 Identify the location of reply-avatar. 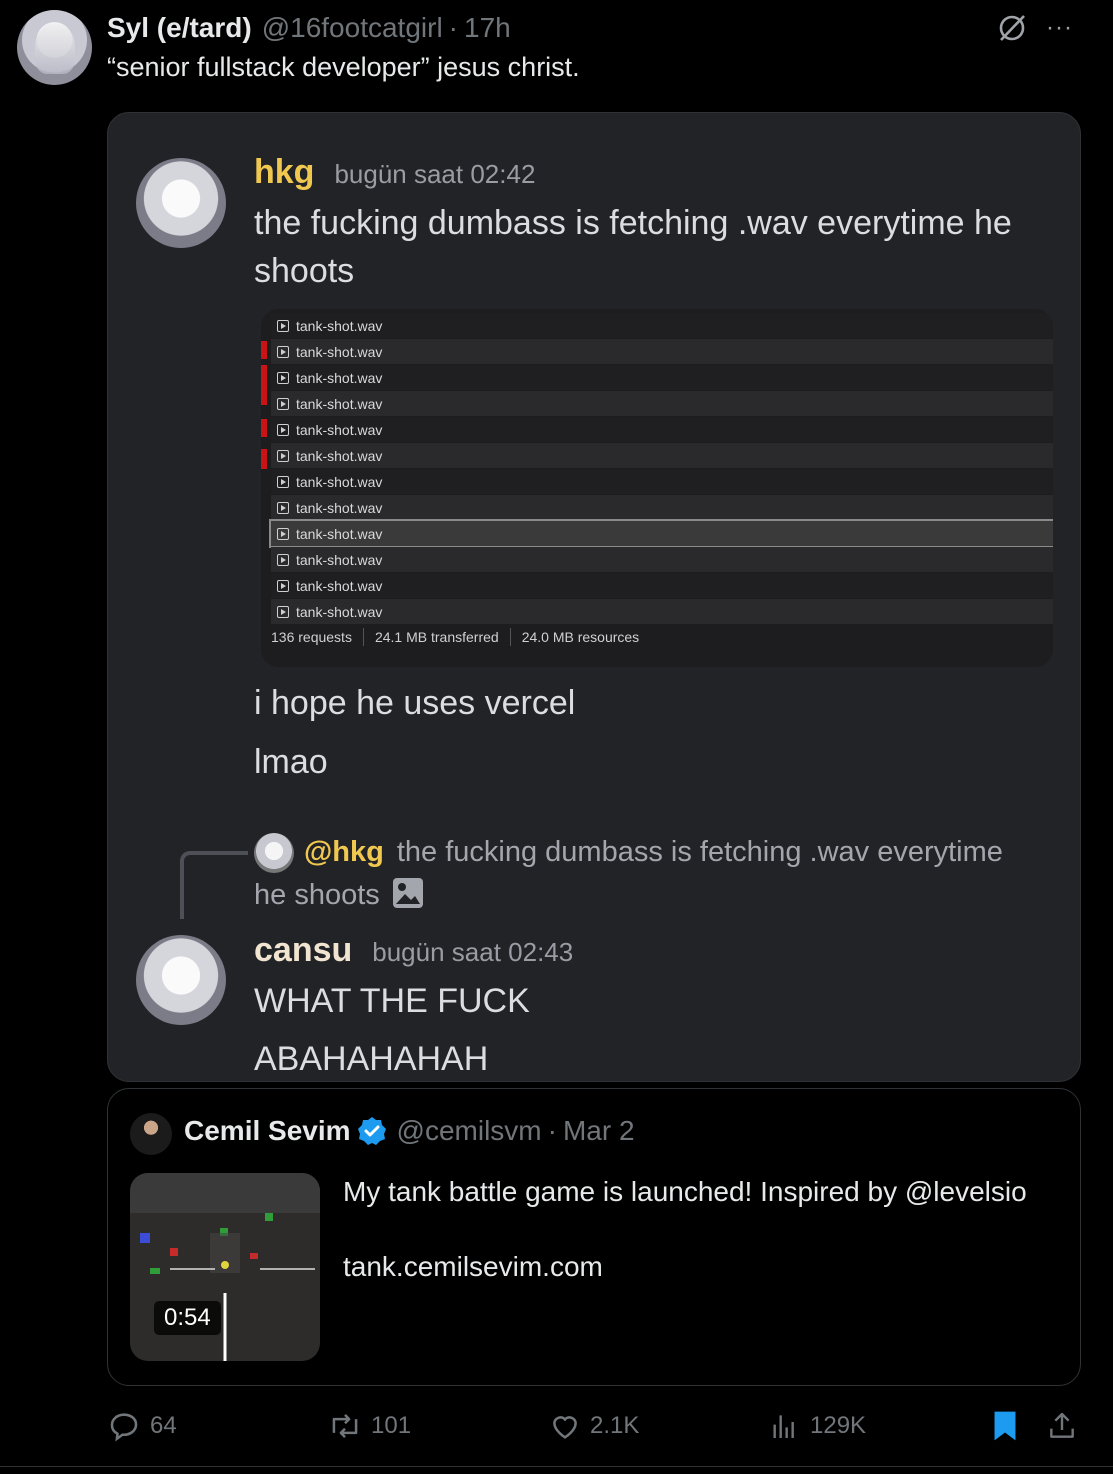
(274, 852).